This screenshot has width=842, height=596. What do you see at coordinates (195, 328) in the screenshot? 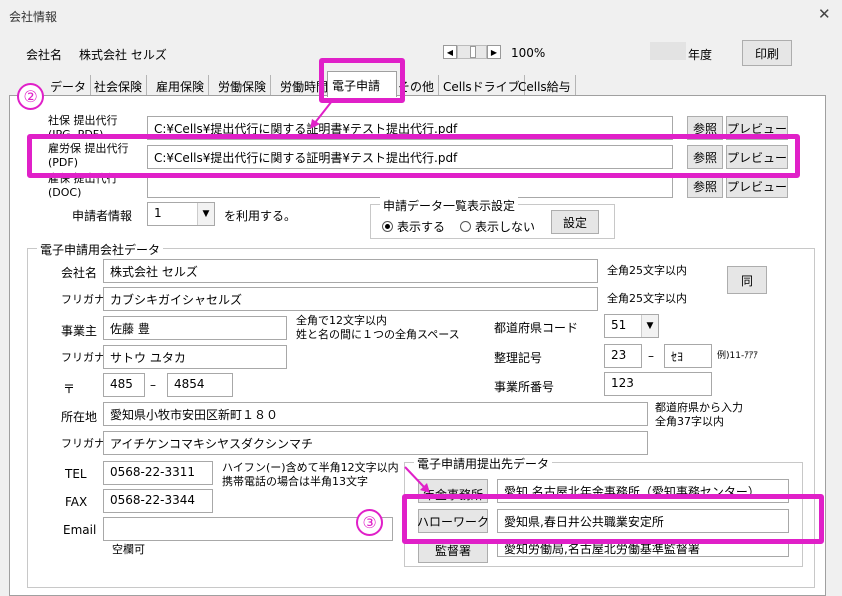
I see `cd-owner-input: 佐藤 豊` at bounding box center [195, 328].